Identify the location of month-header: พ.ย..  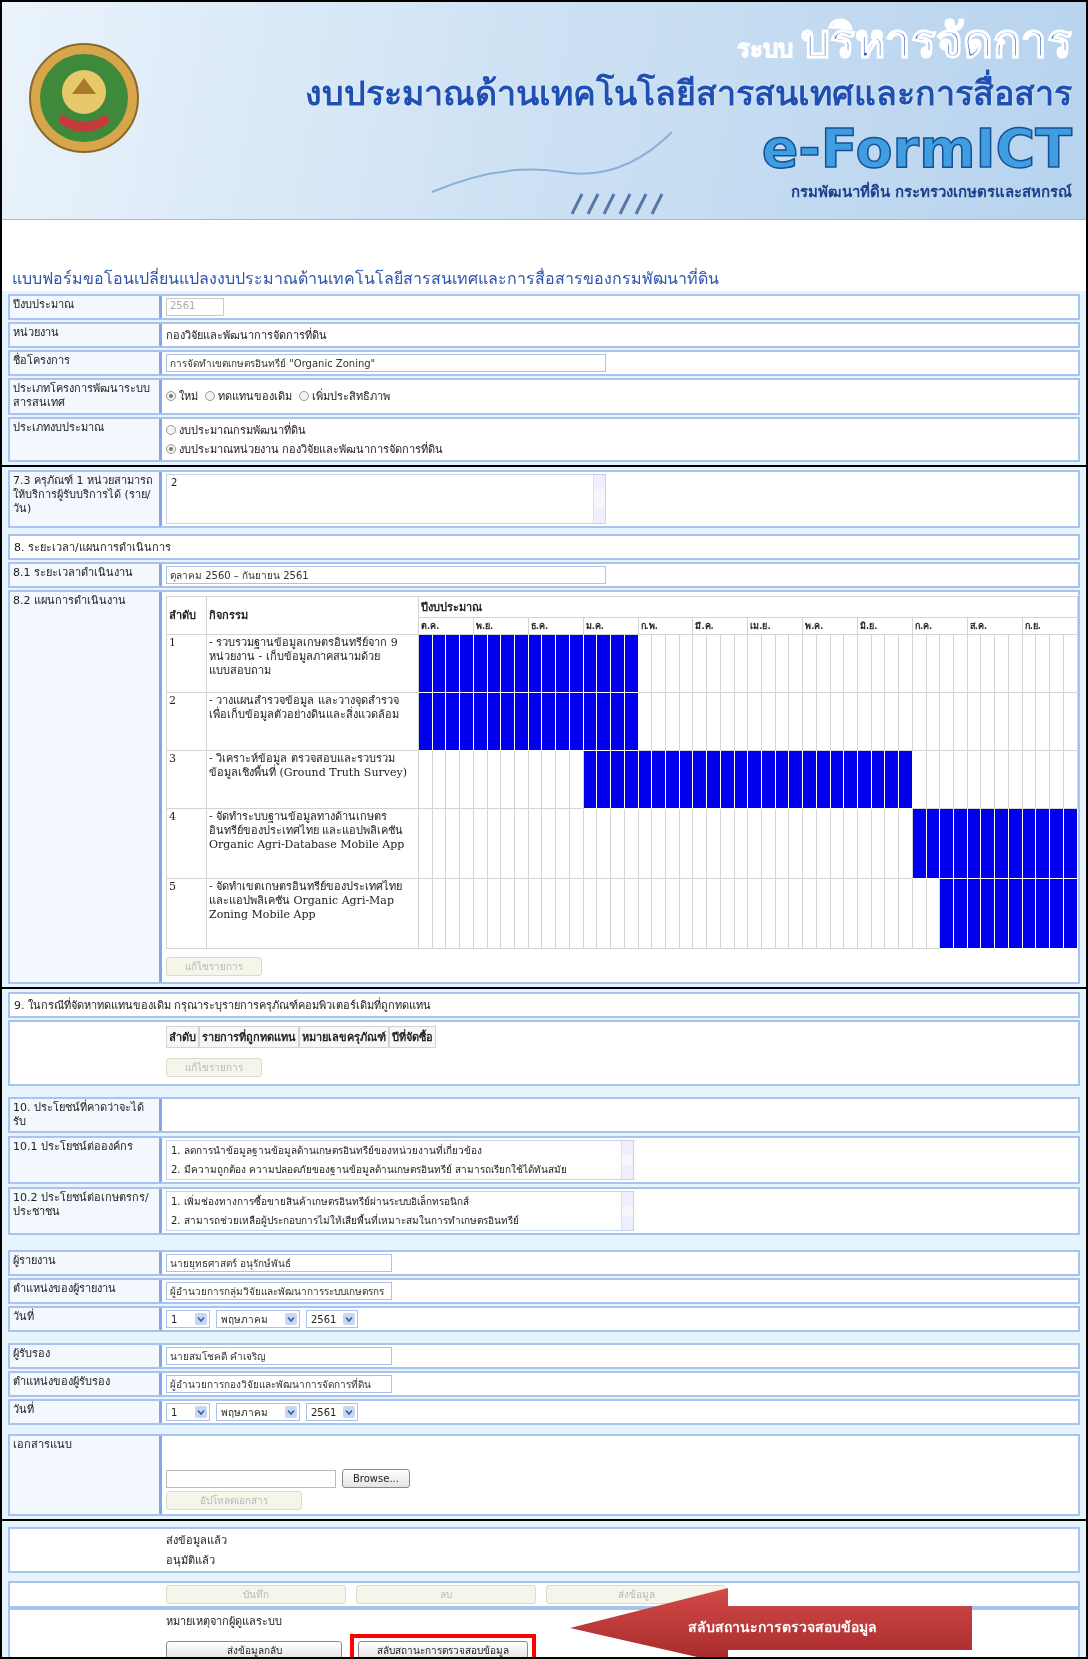
(501, 626).